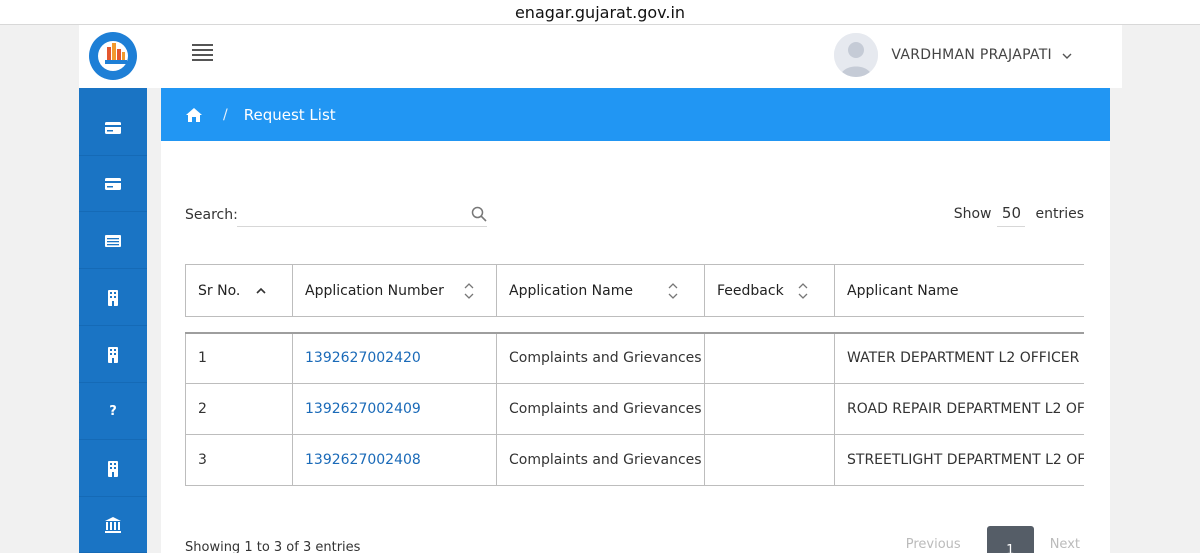 The height and width of the screenshot is (553, 1200). Describe the element at coordinates (194, 115) in the screenshot. I see `home-icon` at that location.